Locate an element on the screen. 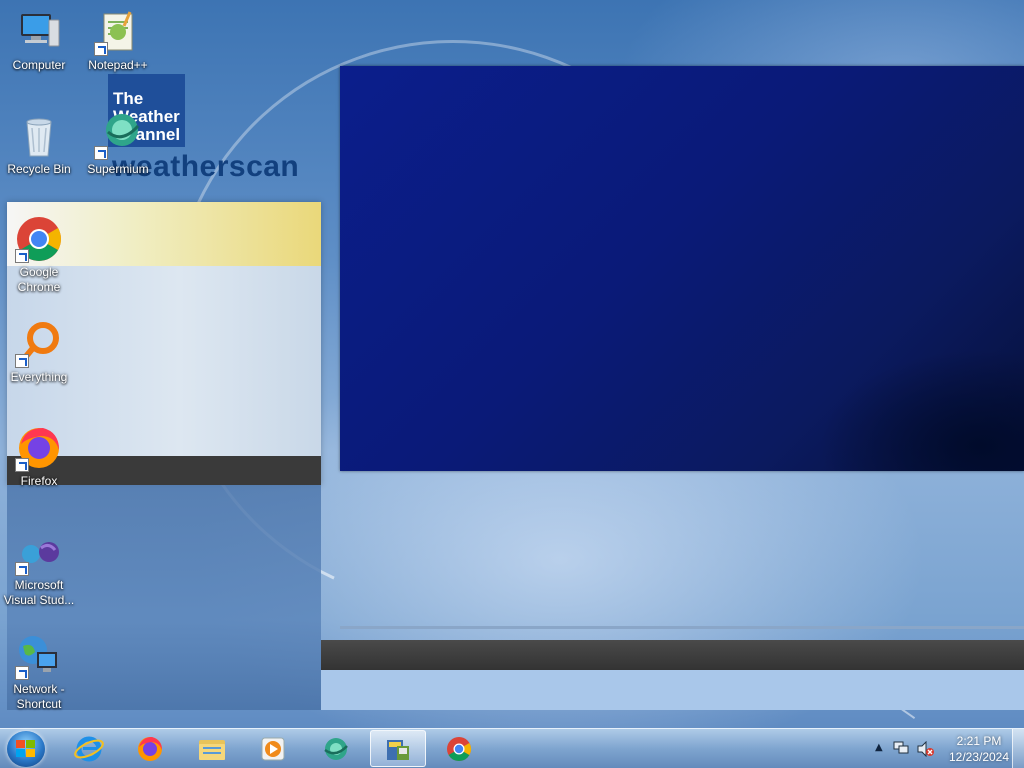 This screenshot has width=1024, height=768. desktop-icon-label: Supermium is located at coordinates (118, 169).